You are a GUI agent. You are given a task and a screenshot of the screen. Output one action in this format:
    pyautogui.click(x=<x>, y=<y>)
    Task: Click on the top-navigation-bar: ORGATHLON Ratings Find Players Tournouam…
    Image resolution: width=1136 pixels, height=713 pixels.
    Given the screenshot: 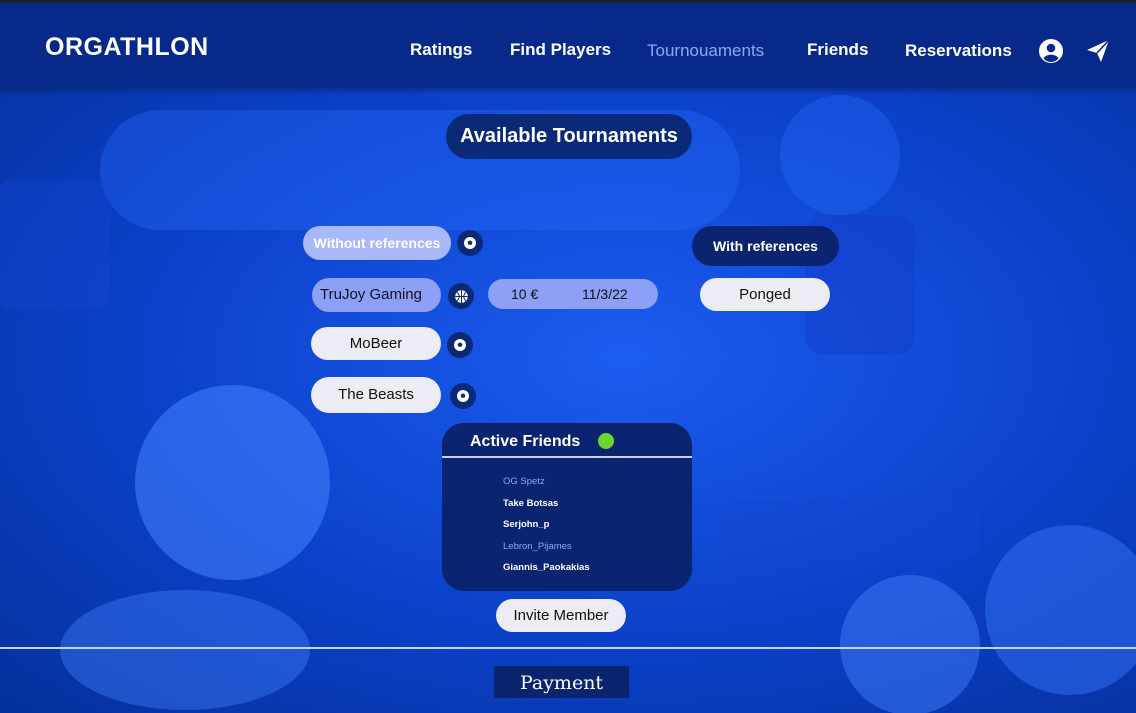 What is the action you would take?
    pyautogui.click(x=568, y=44)
    